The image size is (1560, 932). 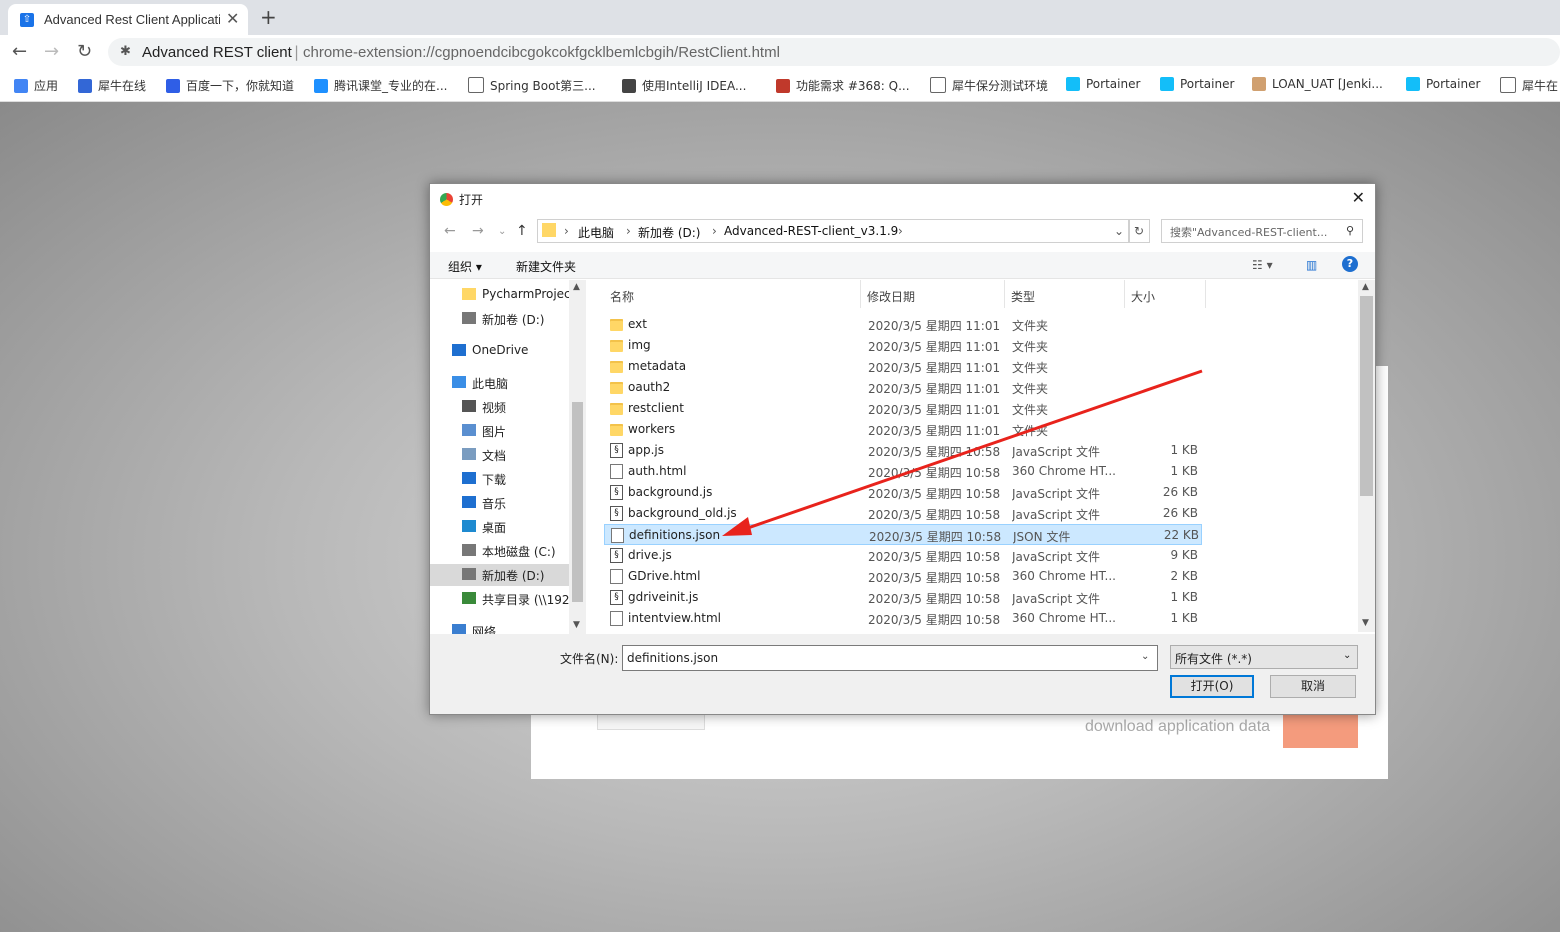 I want to click on filename-value: definitions.json, so click(x=673, y=658).